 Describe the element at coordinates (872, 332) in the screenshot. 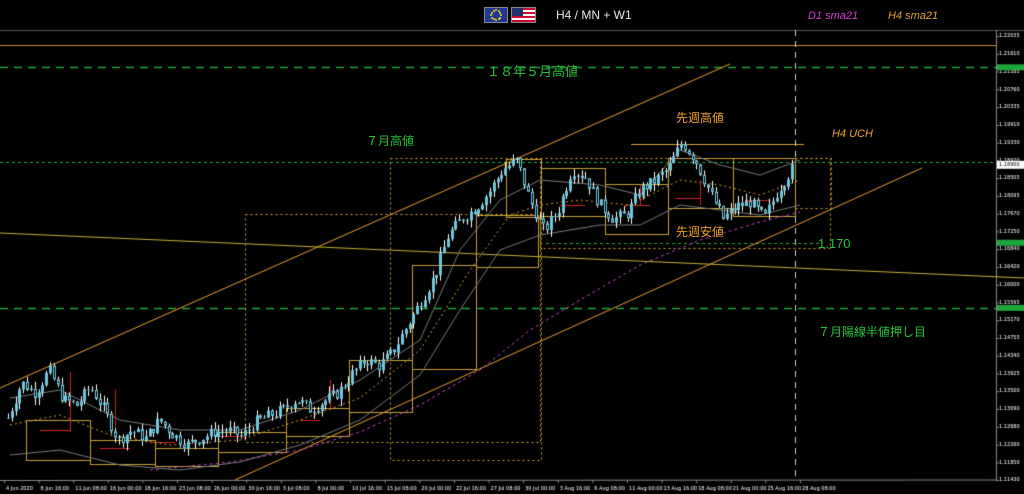

I see `label-july-half-retrace: ７月陽線半値押し目` at that location.